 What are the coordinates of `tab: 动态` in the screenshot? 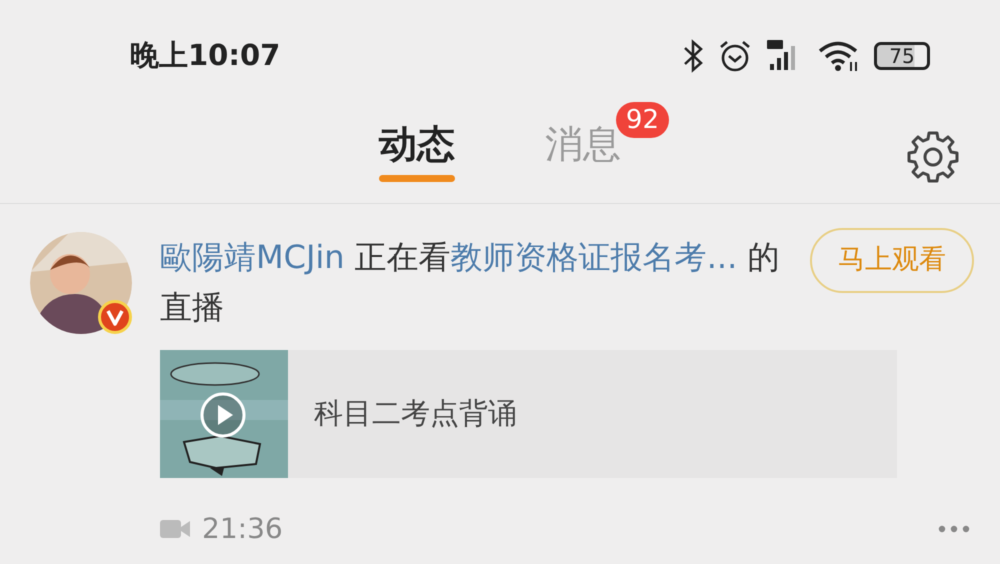 It's located at (417, 152).